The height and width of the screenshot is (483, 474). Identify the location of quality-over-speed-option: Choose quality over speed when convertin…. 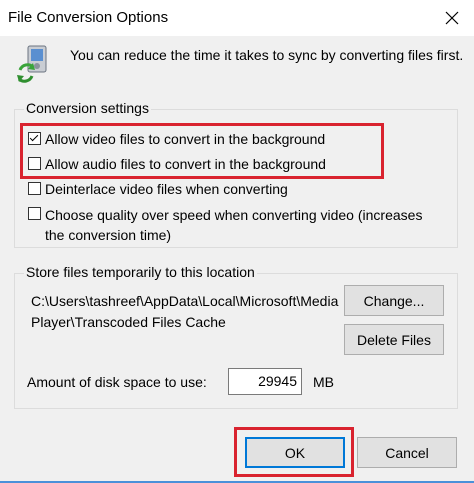
(235, 225).